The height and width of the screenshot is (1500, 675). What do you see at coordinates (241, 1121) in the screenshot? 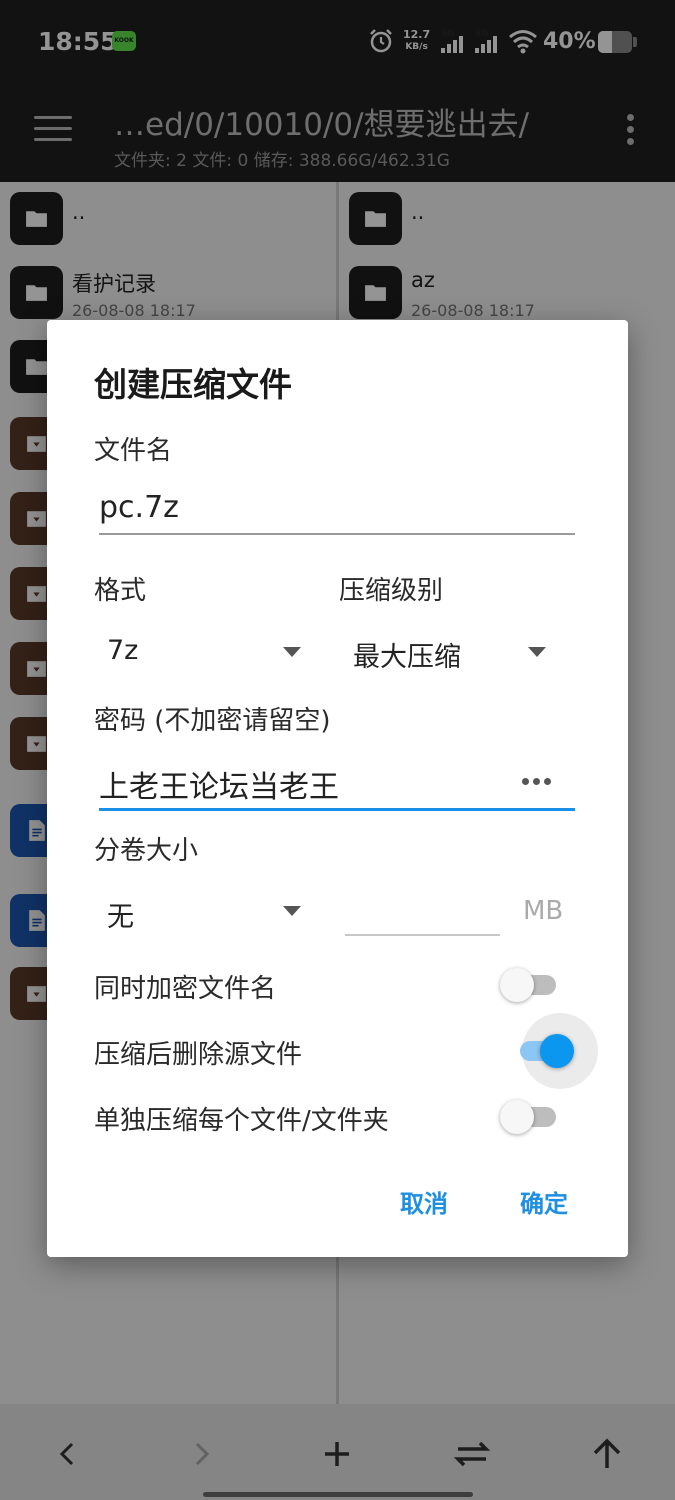
I see `option-label: 单独压缩每个文件/文件夹` at bounding box center [241, 1121].